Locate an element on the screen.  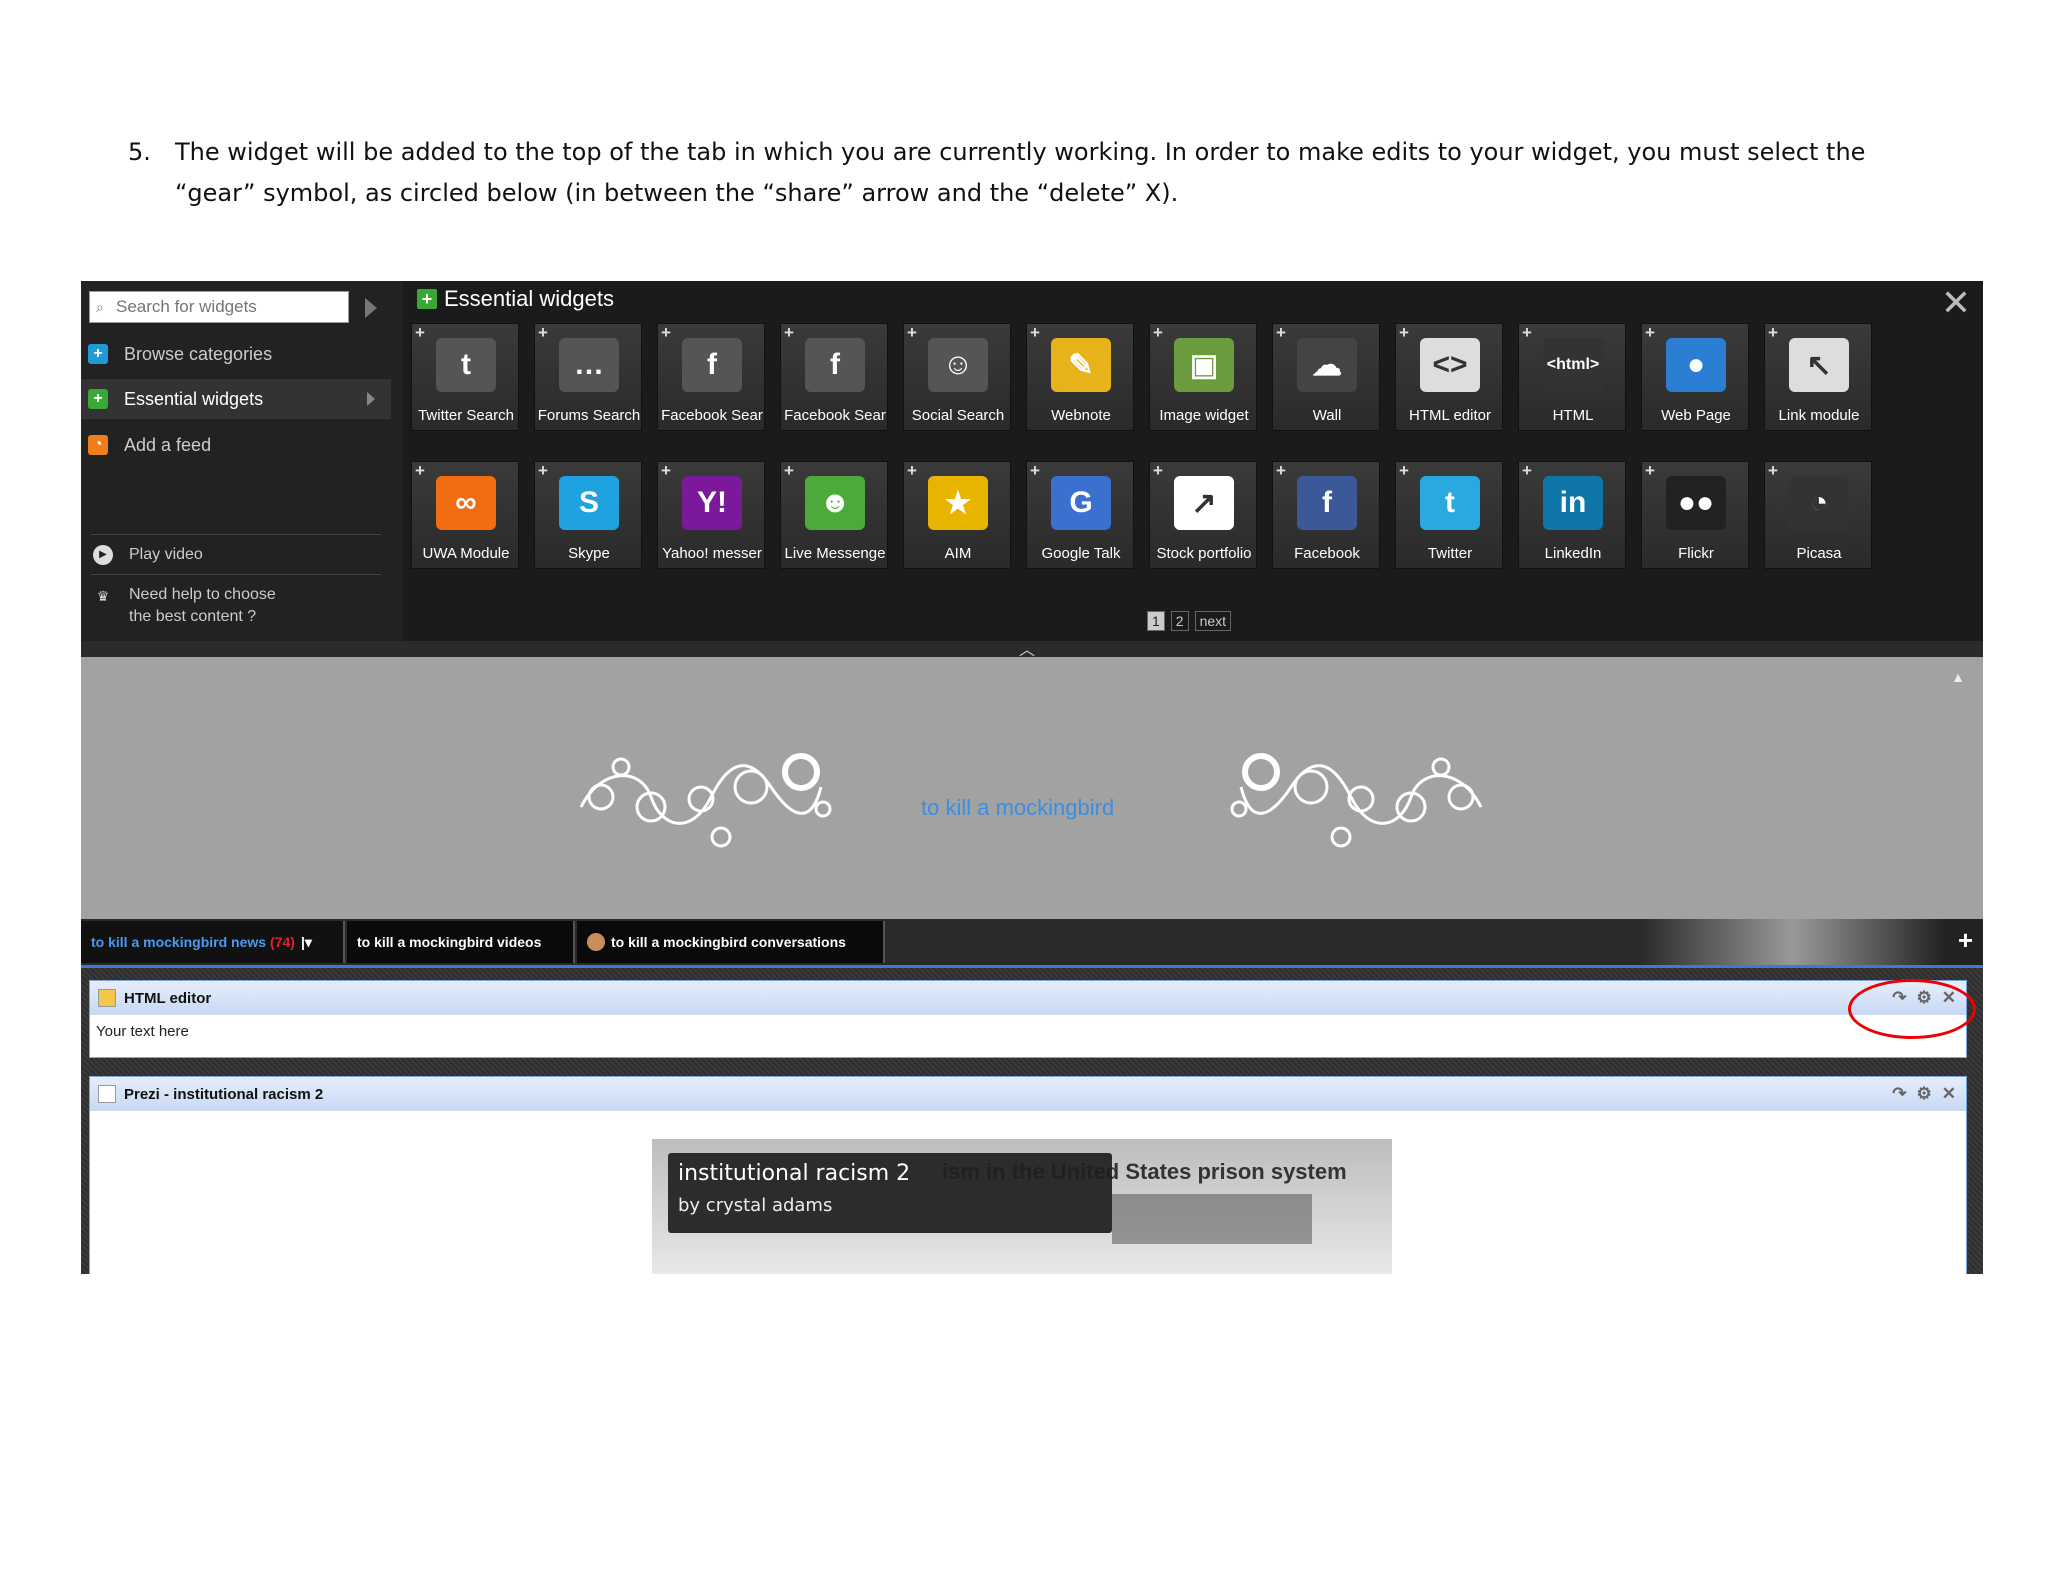
aim-icon: ★ is located at coordinates (958, 503).